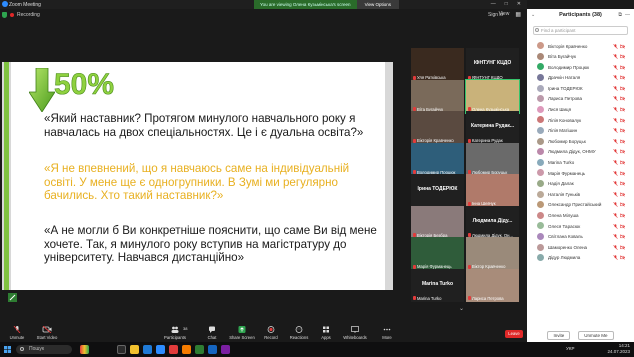 The width and height of the screenshot is (634, 357). What do you see at coordinates (580, 120) in the screenshot?
I see `participant-row: Лілія Коновалук` at bounding box center [580, 120].